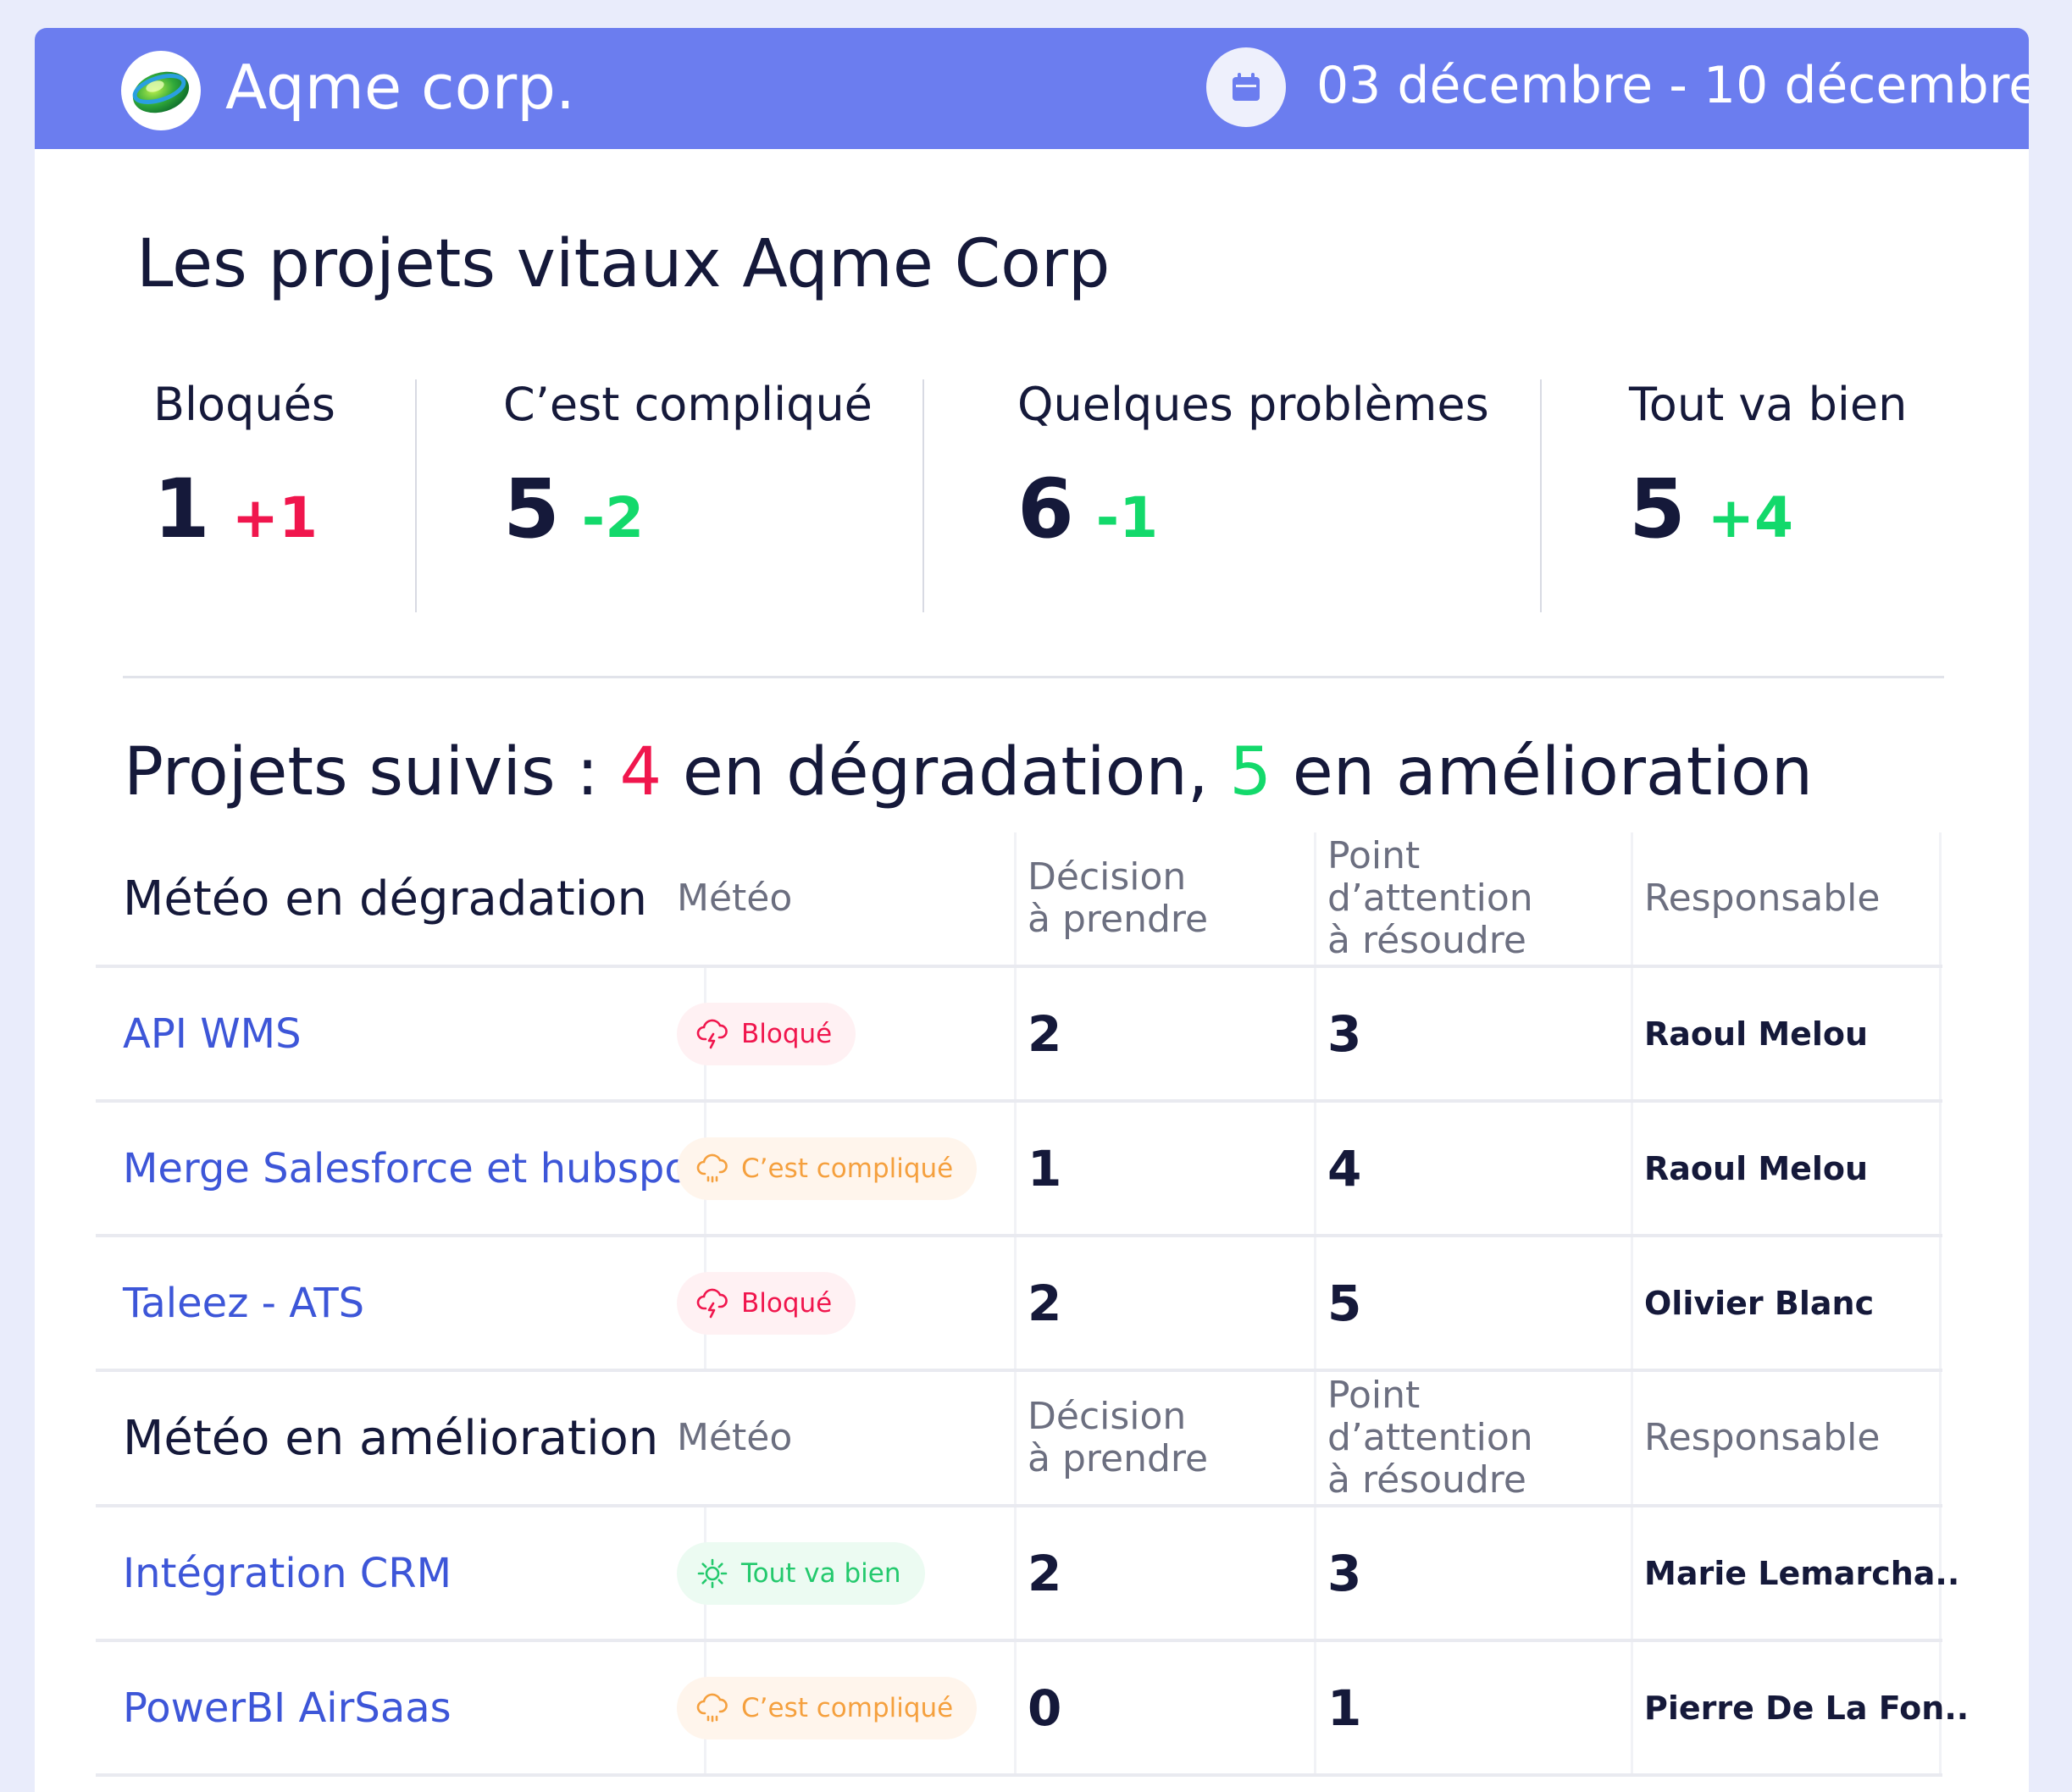  What do you see at coordinates (946, 772) in the screenshot?
I see `degrading-text: en dégradation,` at bounding box center [946, 772].